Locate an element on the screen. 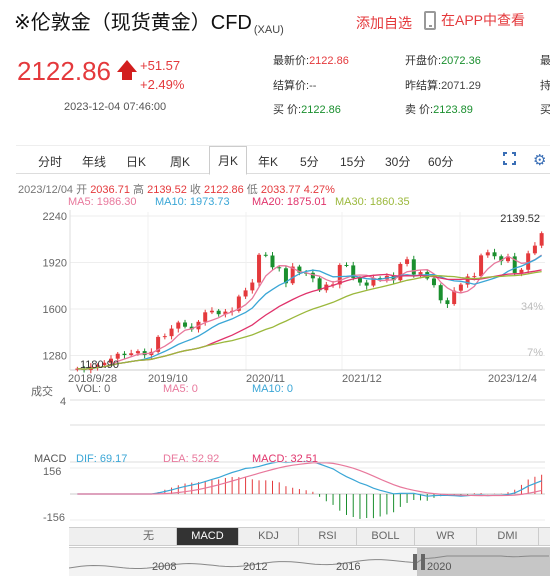 The image size is (550, 576). volume-axis: 4 is located at coordinates (63, 402).